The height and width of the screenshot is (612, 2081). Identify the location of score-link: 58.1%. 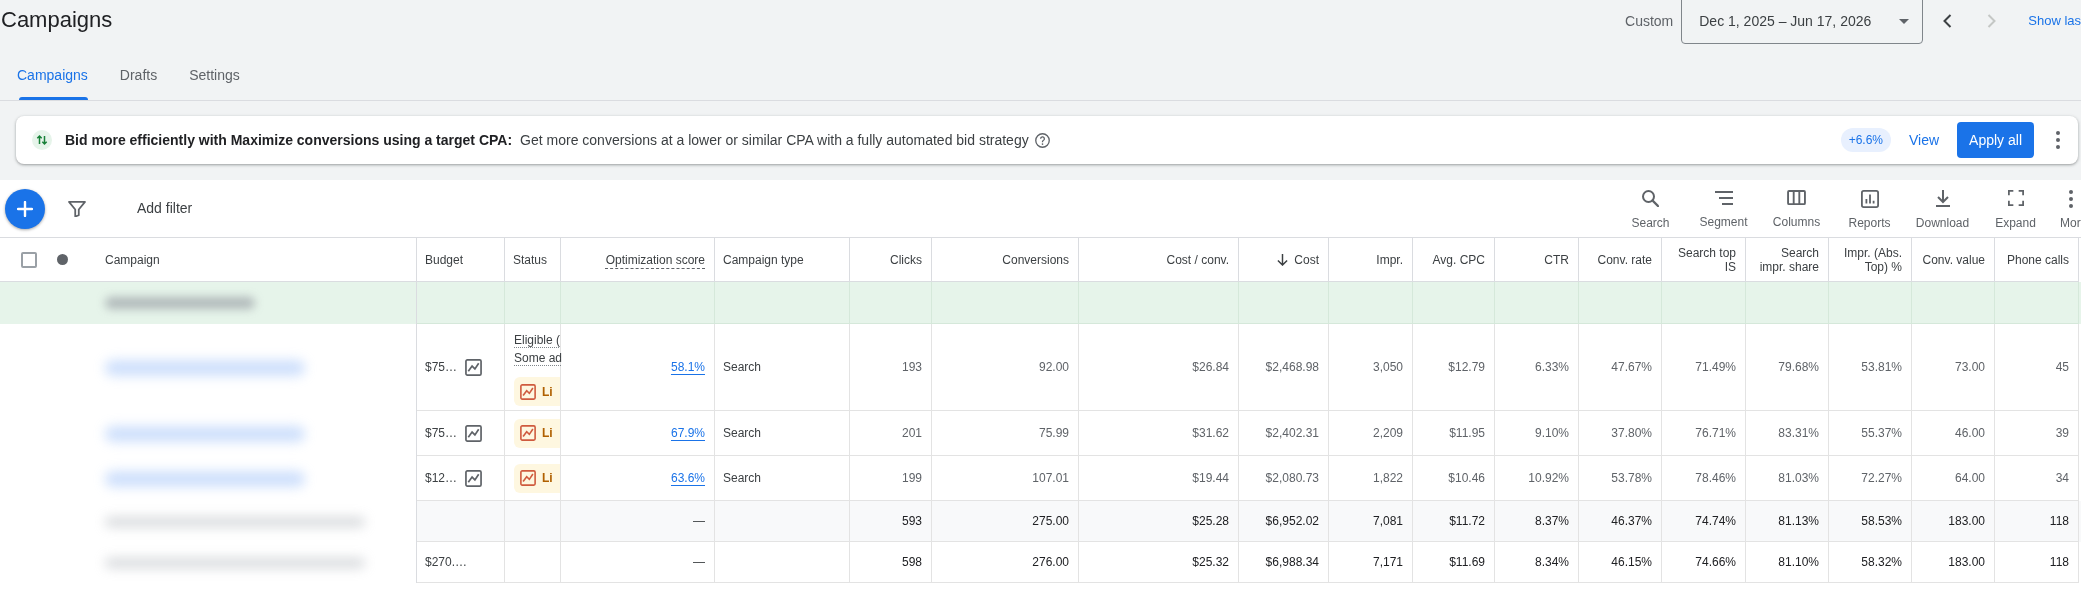
(687, 367).